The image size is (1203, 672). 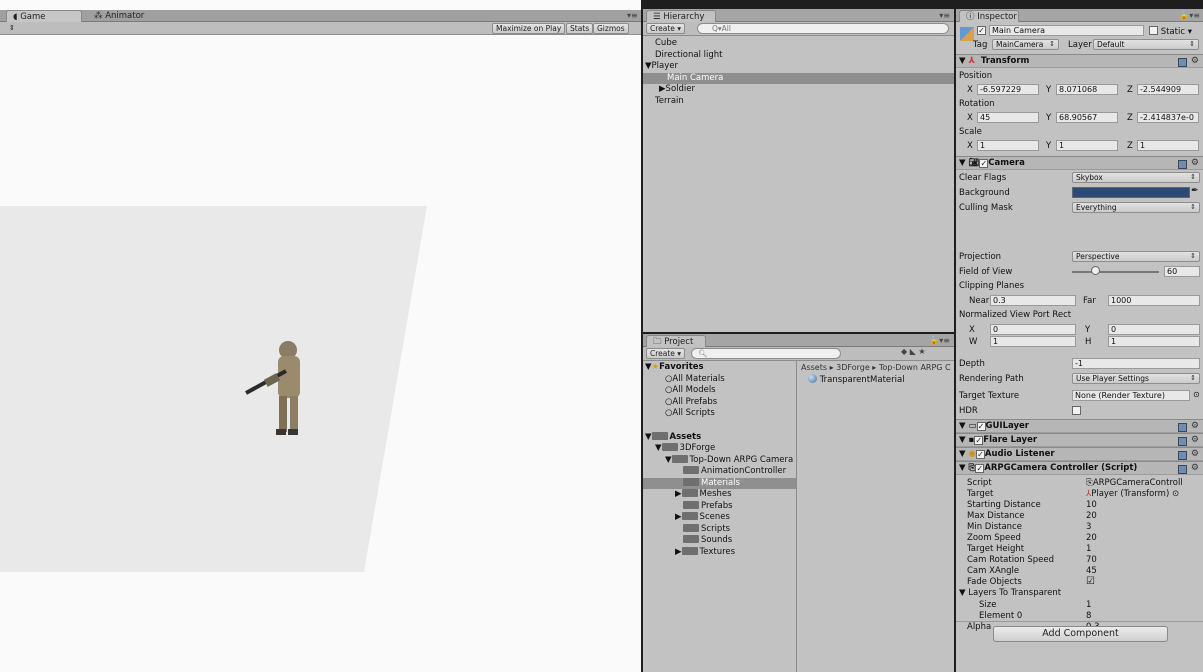 I want to click on layers-to-transparent-label: ▼ Layers To Transparent, so click(x=1010, y=593).